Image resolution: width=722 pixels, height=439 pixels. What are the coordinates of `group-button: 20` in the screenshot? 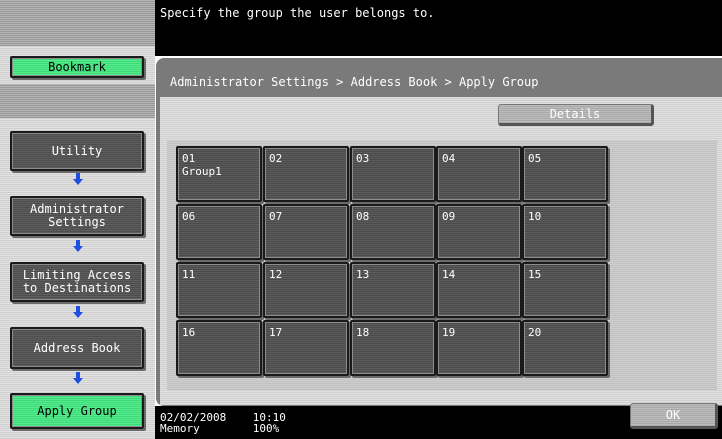 It's located at (565, 348).